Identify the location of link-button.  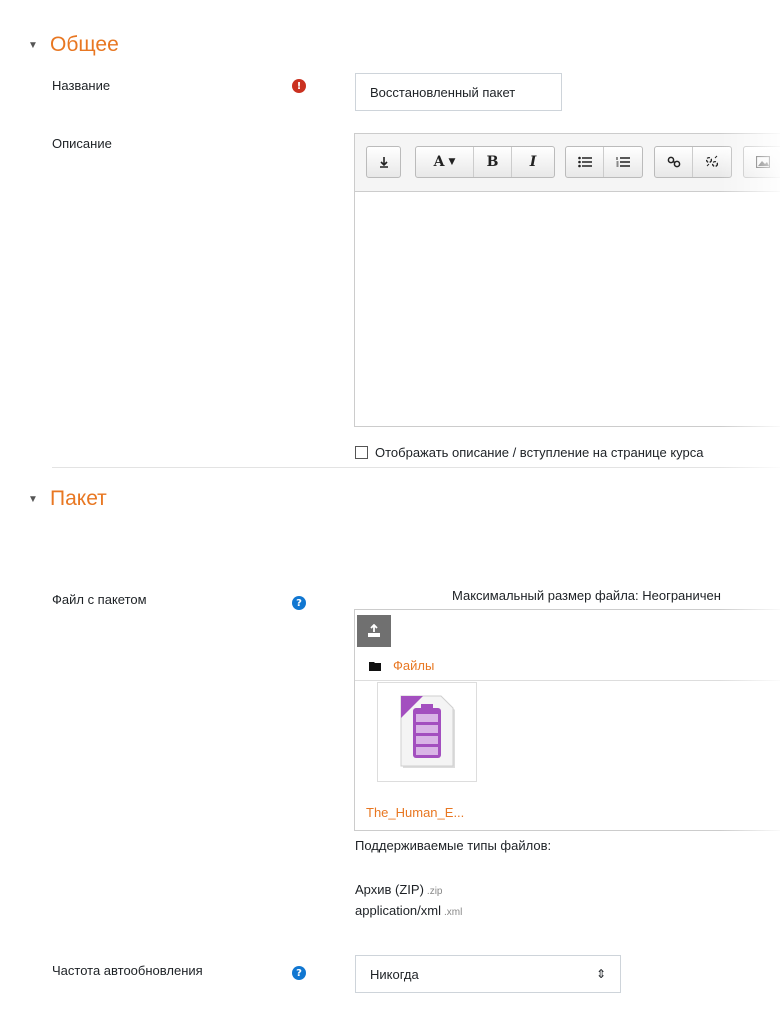
(674, 162).